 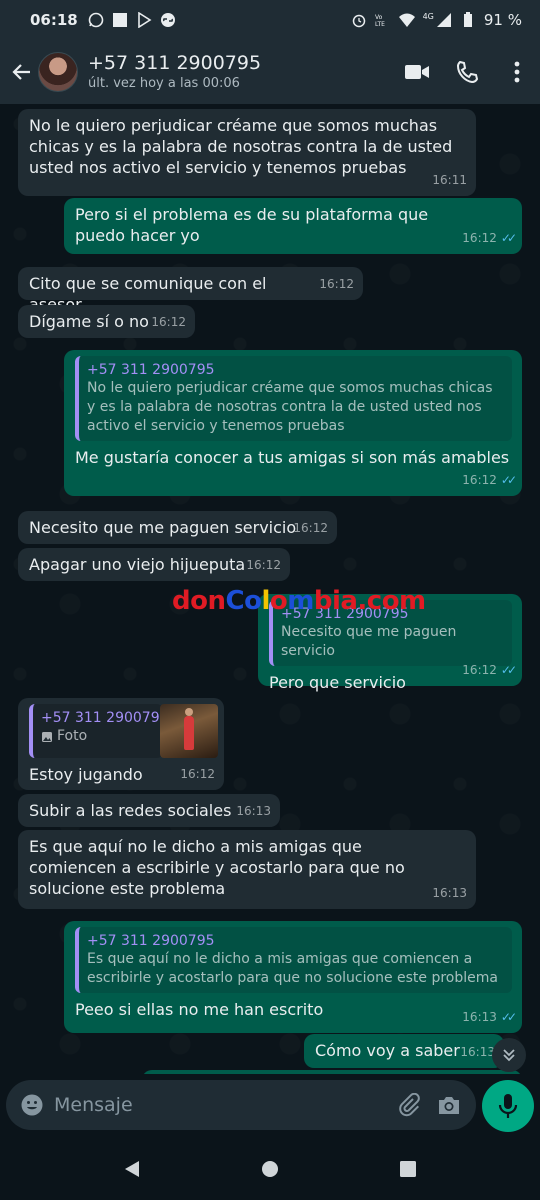 I want to click on phone-icon, so click(x=467, y=72).